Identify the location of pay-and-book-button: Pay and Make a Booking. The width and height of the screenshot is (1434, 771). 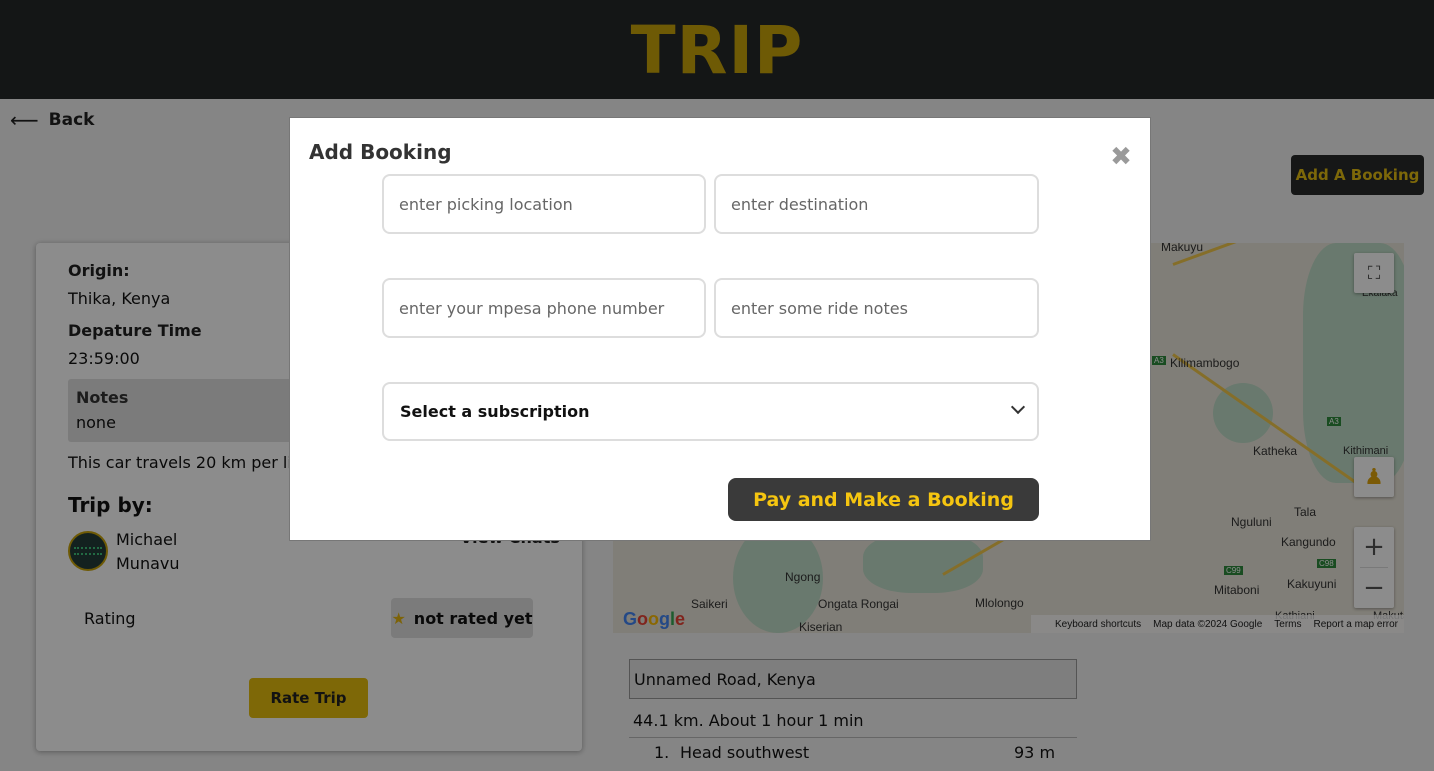
(883, 499).